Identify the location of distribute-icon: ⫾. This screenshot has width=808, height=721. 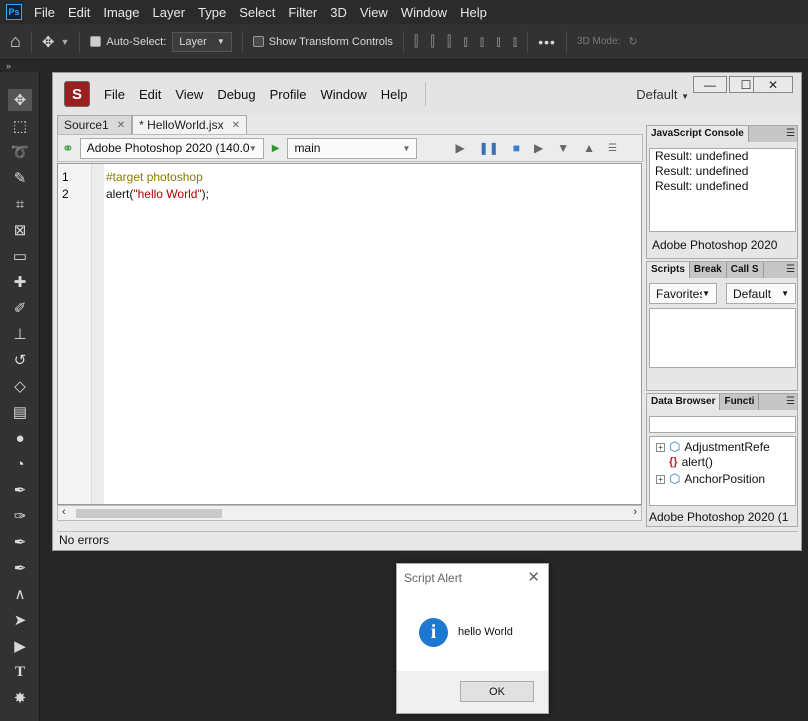
(515, 41).